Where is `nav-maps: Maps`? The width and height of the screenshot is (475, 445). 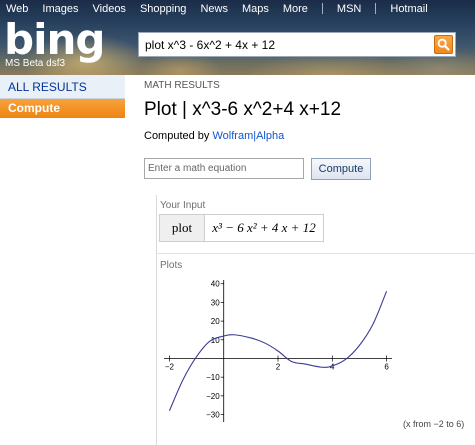
nav-maps: Maps is located at coordinates (255, 9).